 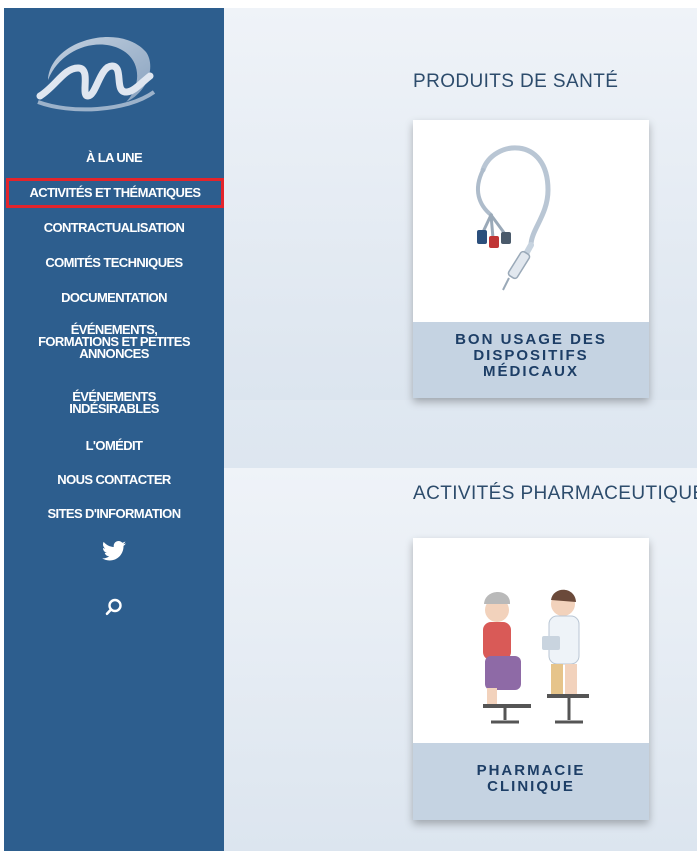 I want to click on search-icon, so click(x=114, y=609).